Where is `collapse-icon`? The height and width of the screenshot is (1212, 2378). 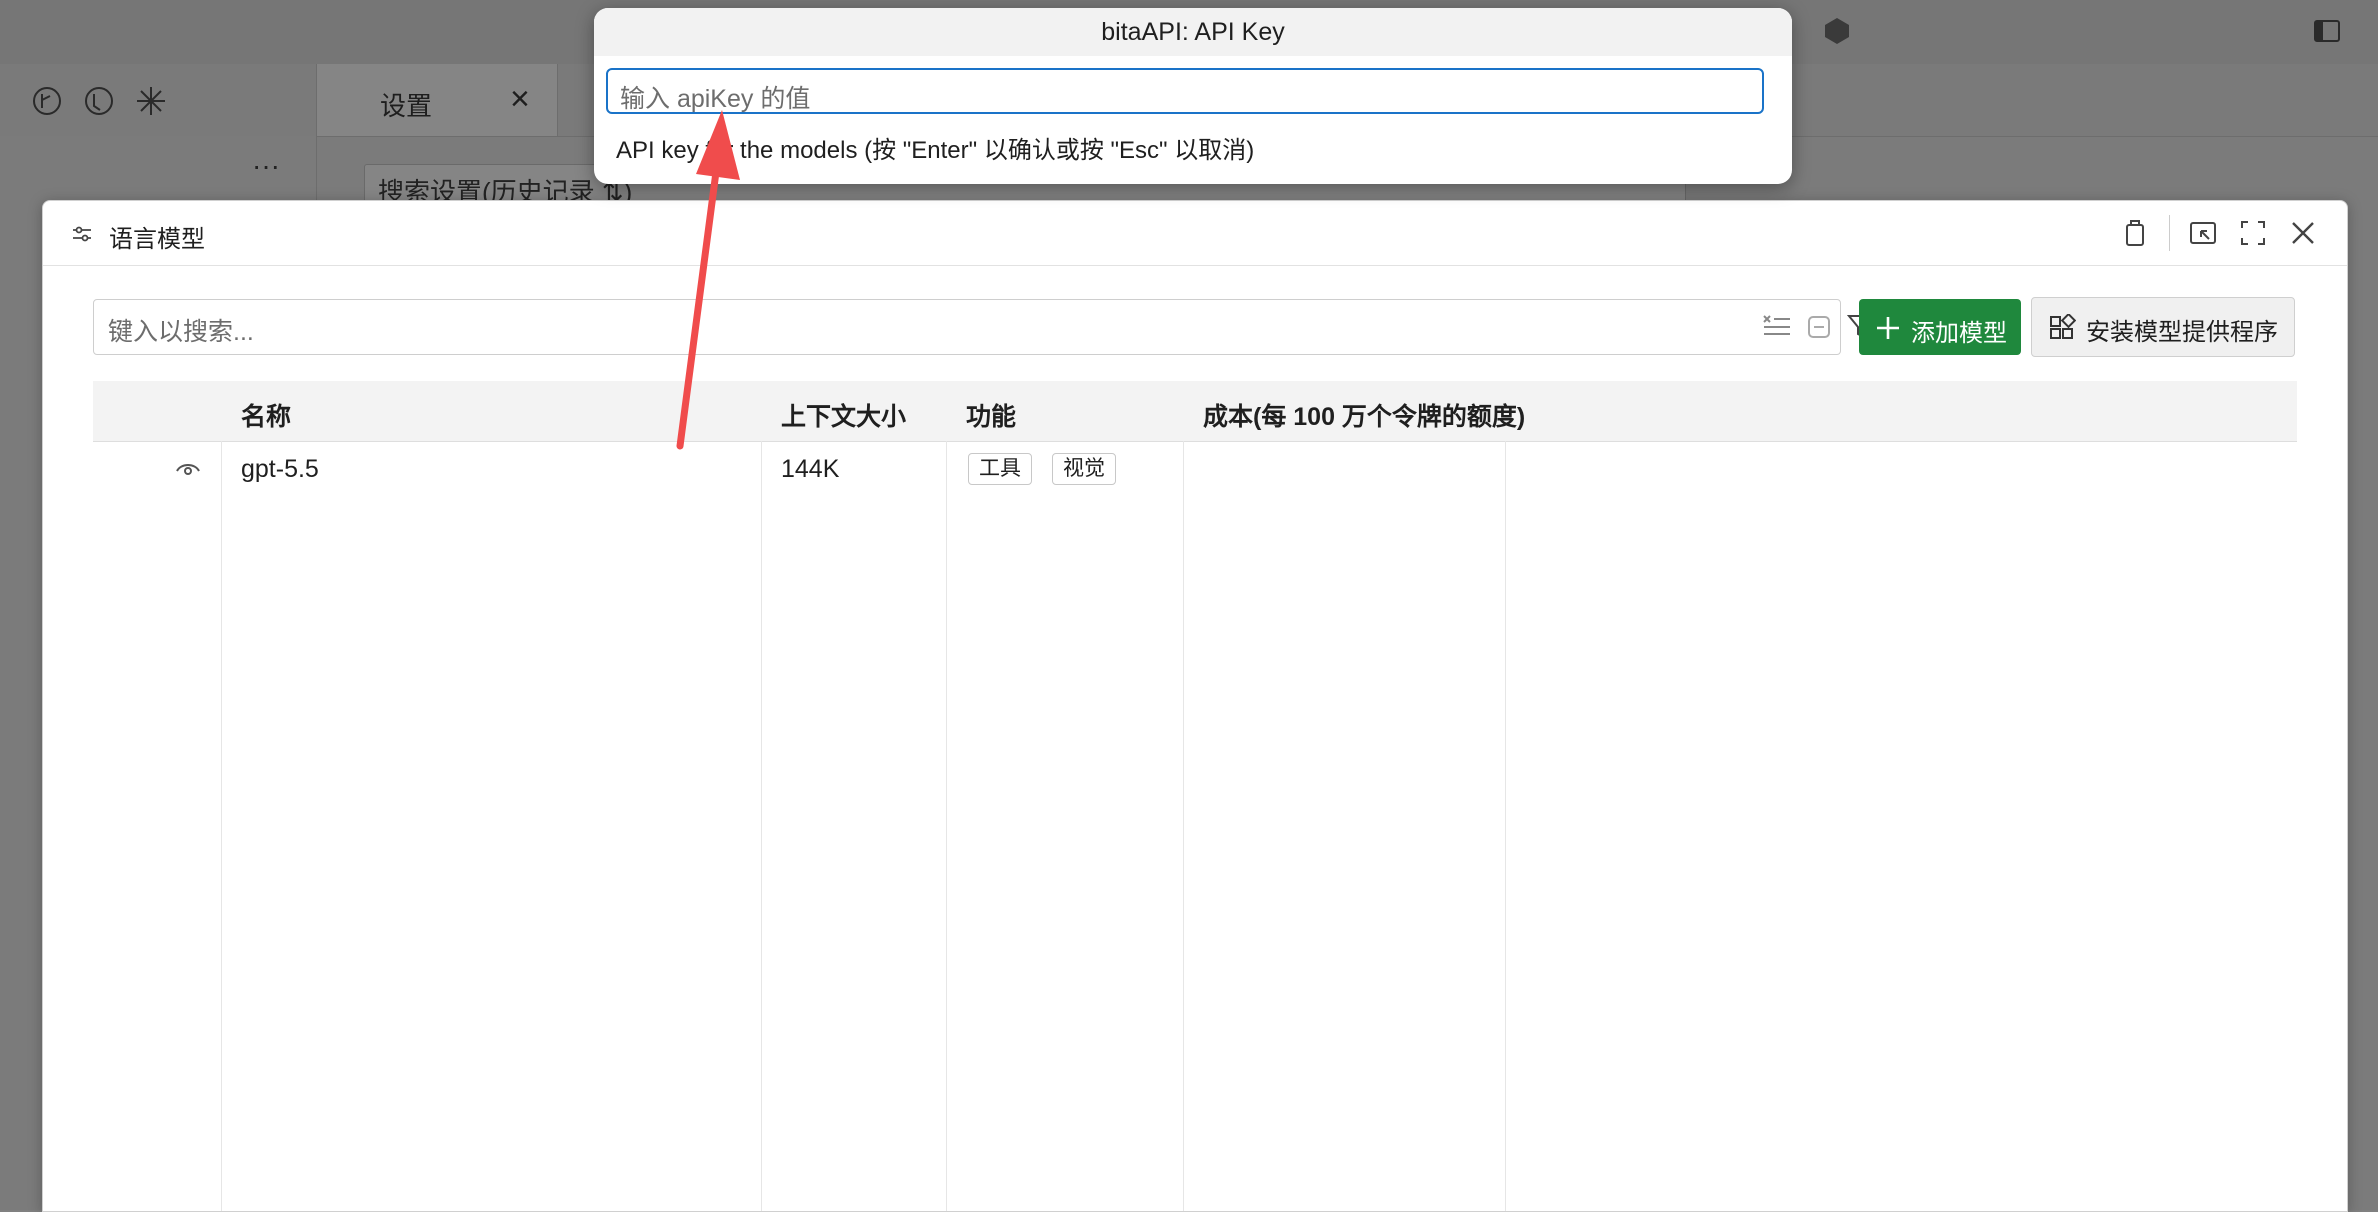
collapse-icon is located at coordinates (1819, 327).